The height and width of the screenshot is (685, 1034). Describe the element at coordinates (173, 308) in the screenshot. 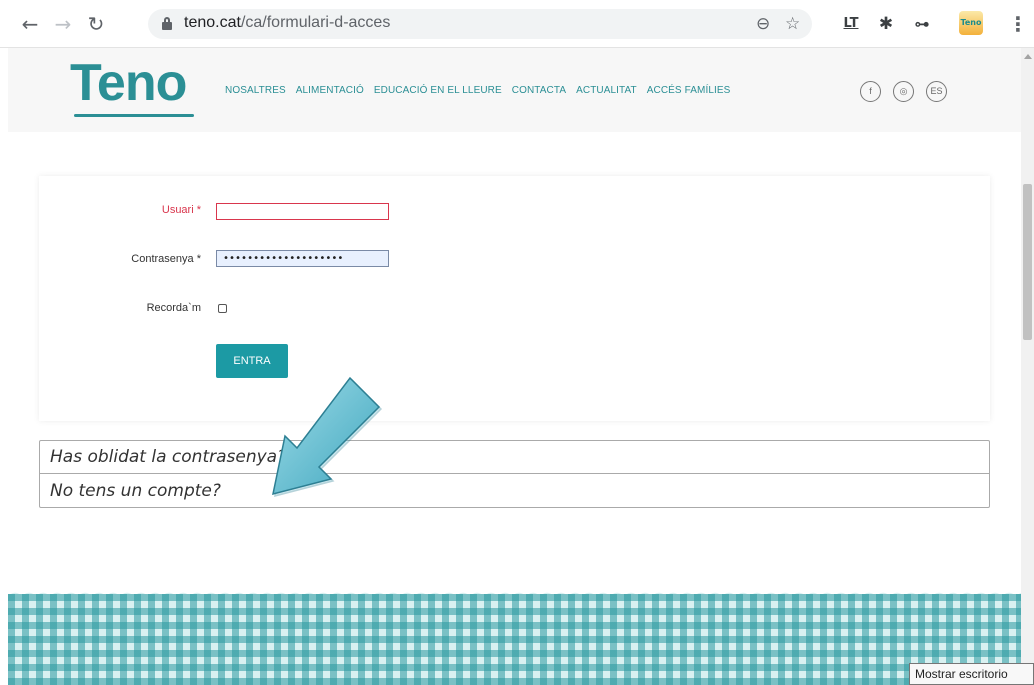

I see `remember-label: Recorda`m` at that location.